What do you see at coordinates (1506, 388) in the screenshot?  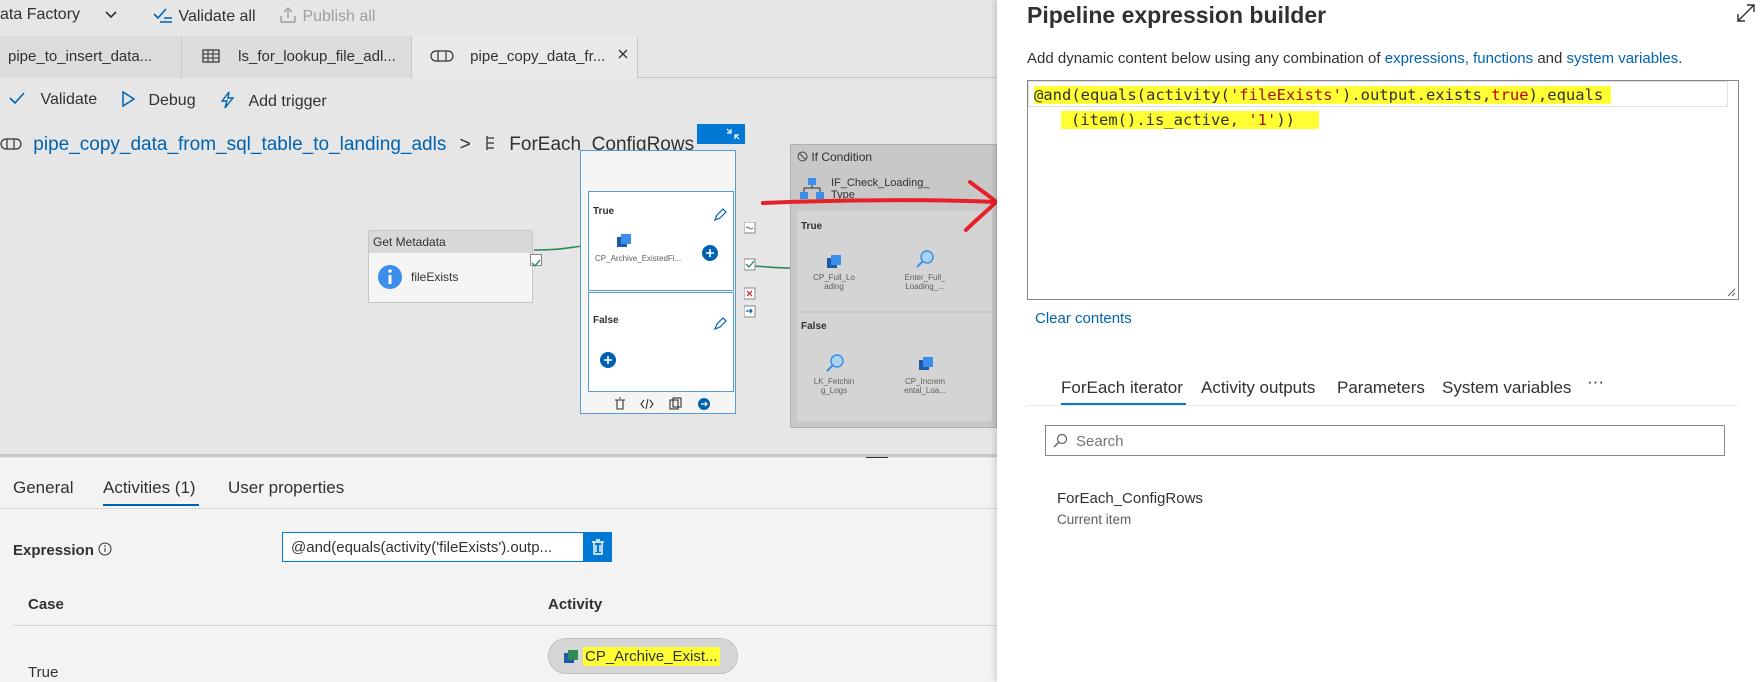 I see `tab-system-variables: System variables` at bounding box center [1506, 388].